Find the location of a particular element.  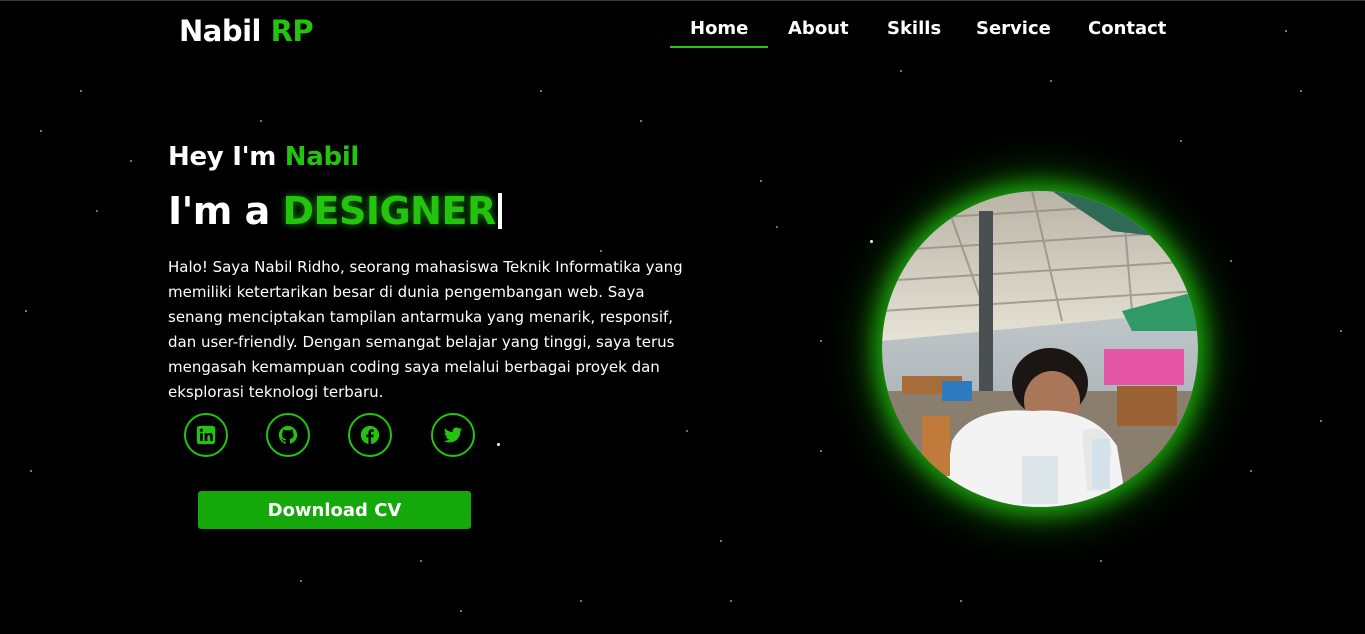

facebook-icon is located at coordinates (370, 435).